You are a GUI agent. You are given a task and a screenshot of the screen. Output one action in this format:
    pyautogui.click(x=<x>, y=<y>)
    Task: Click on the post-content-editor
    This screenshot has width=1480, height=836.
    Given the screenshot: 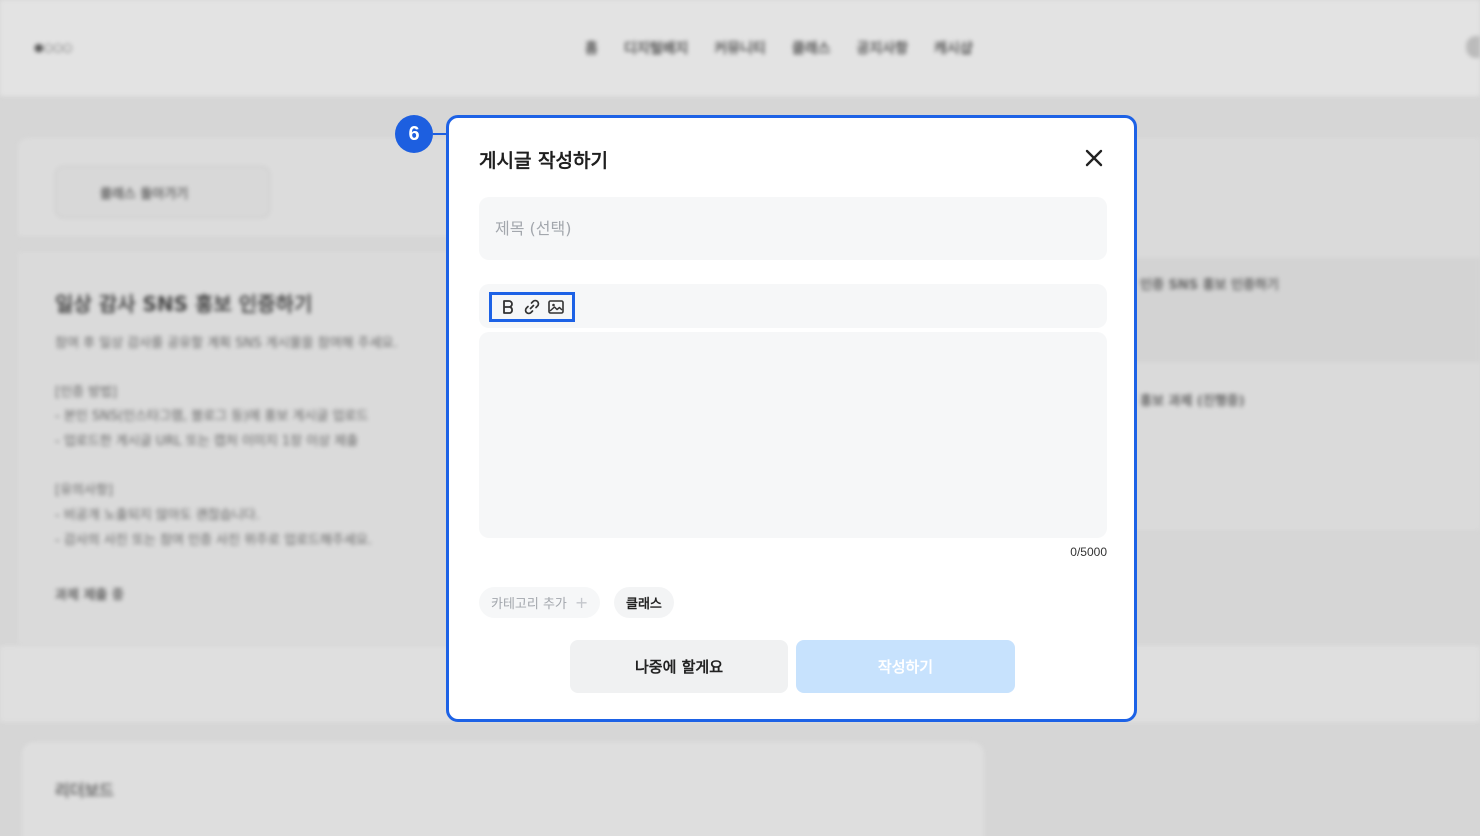 What is the action you would take?
    pyautogui.click(x=793, y=435)
    